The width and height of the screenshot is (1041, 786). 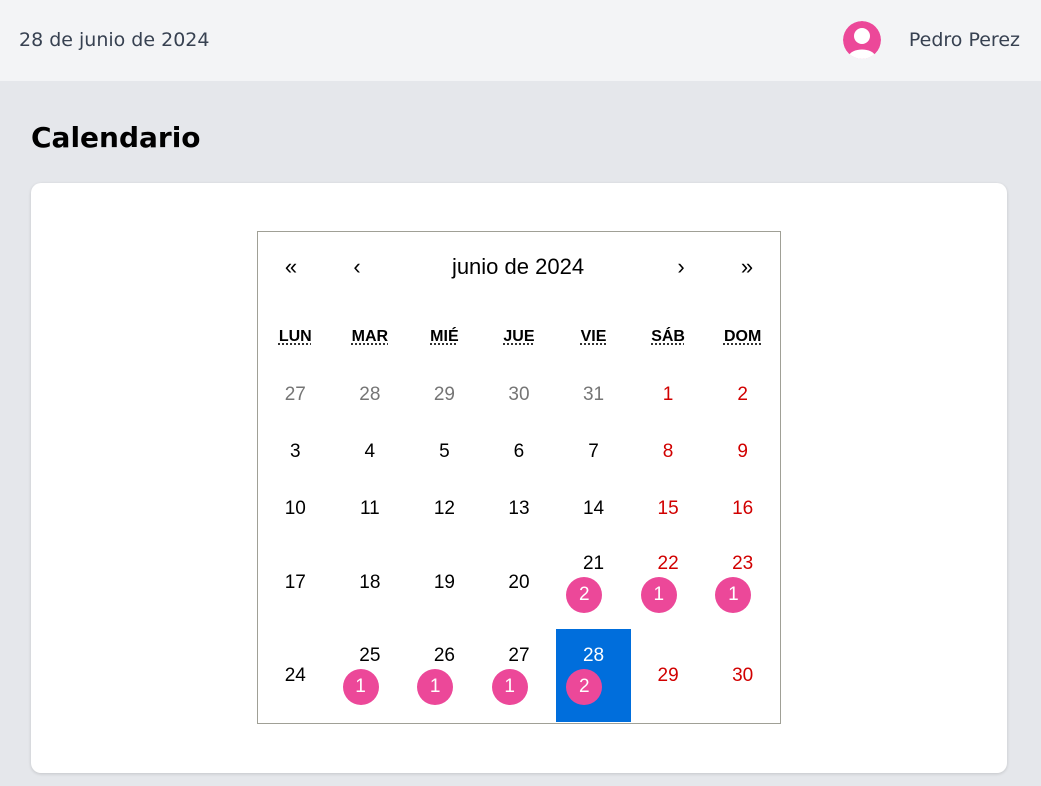 I want to click on day-cell: 25 1, so click(x=370, y=675).